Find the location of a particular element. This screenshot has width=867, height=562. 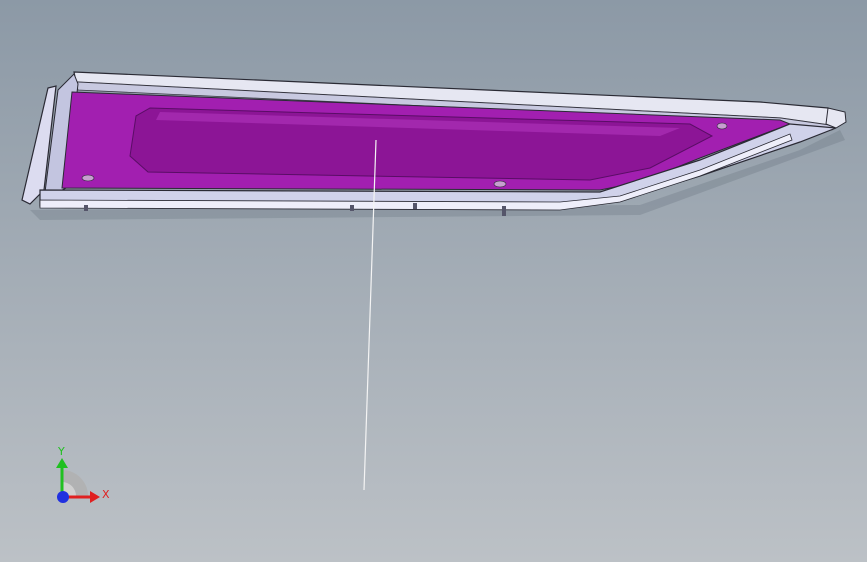

x-axis-arrowhead is located at coordinates (95, 497).